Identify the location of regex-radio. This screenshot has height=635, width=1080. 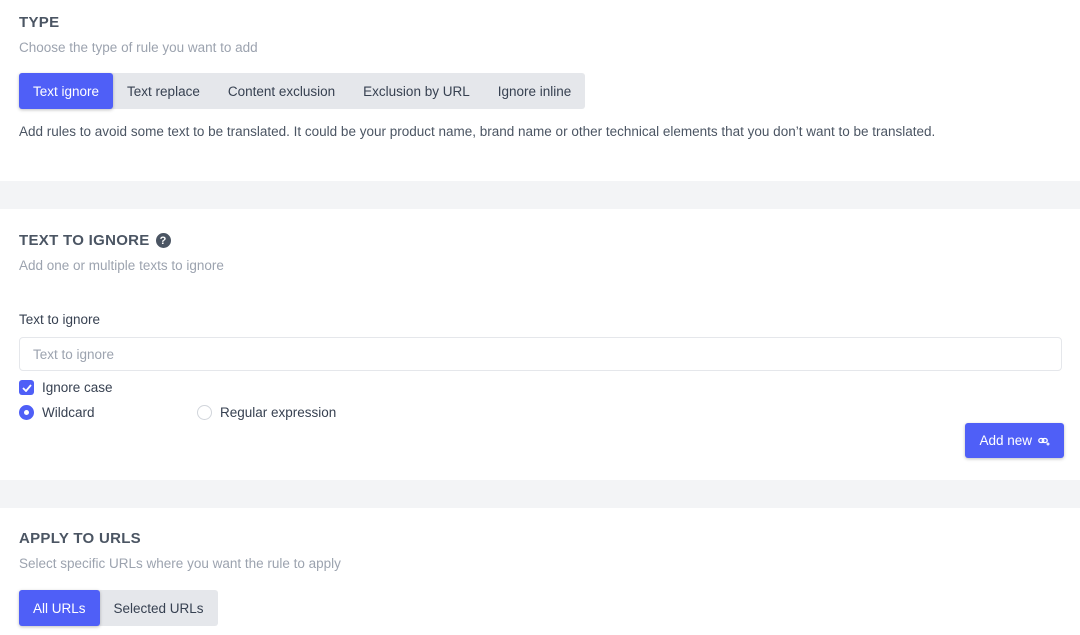
(204, 412).